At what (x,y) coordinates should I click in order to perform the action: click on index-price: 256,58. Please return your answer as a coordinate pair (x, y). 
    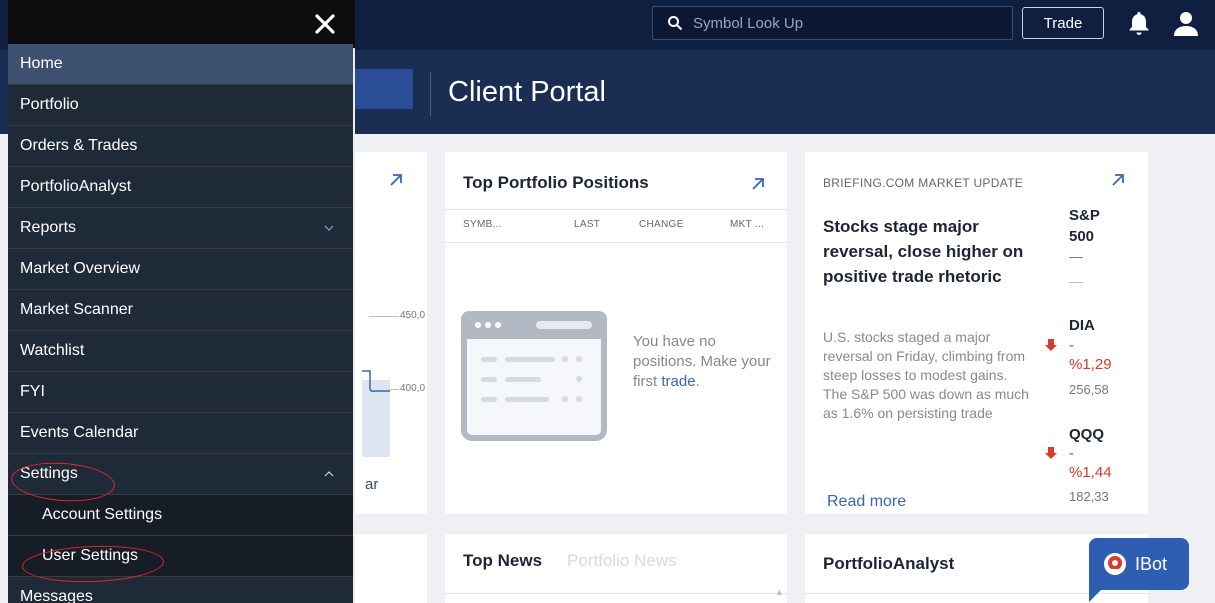
    Looking at the image, I should click on (1089, 389).